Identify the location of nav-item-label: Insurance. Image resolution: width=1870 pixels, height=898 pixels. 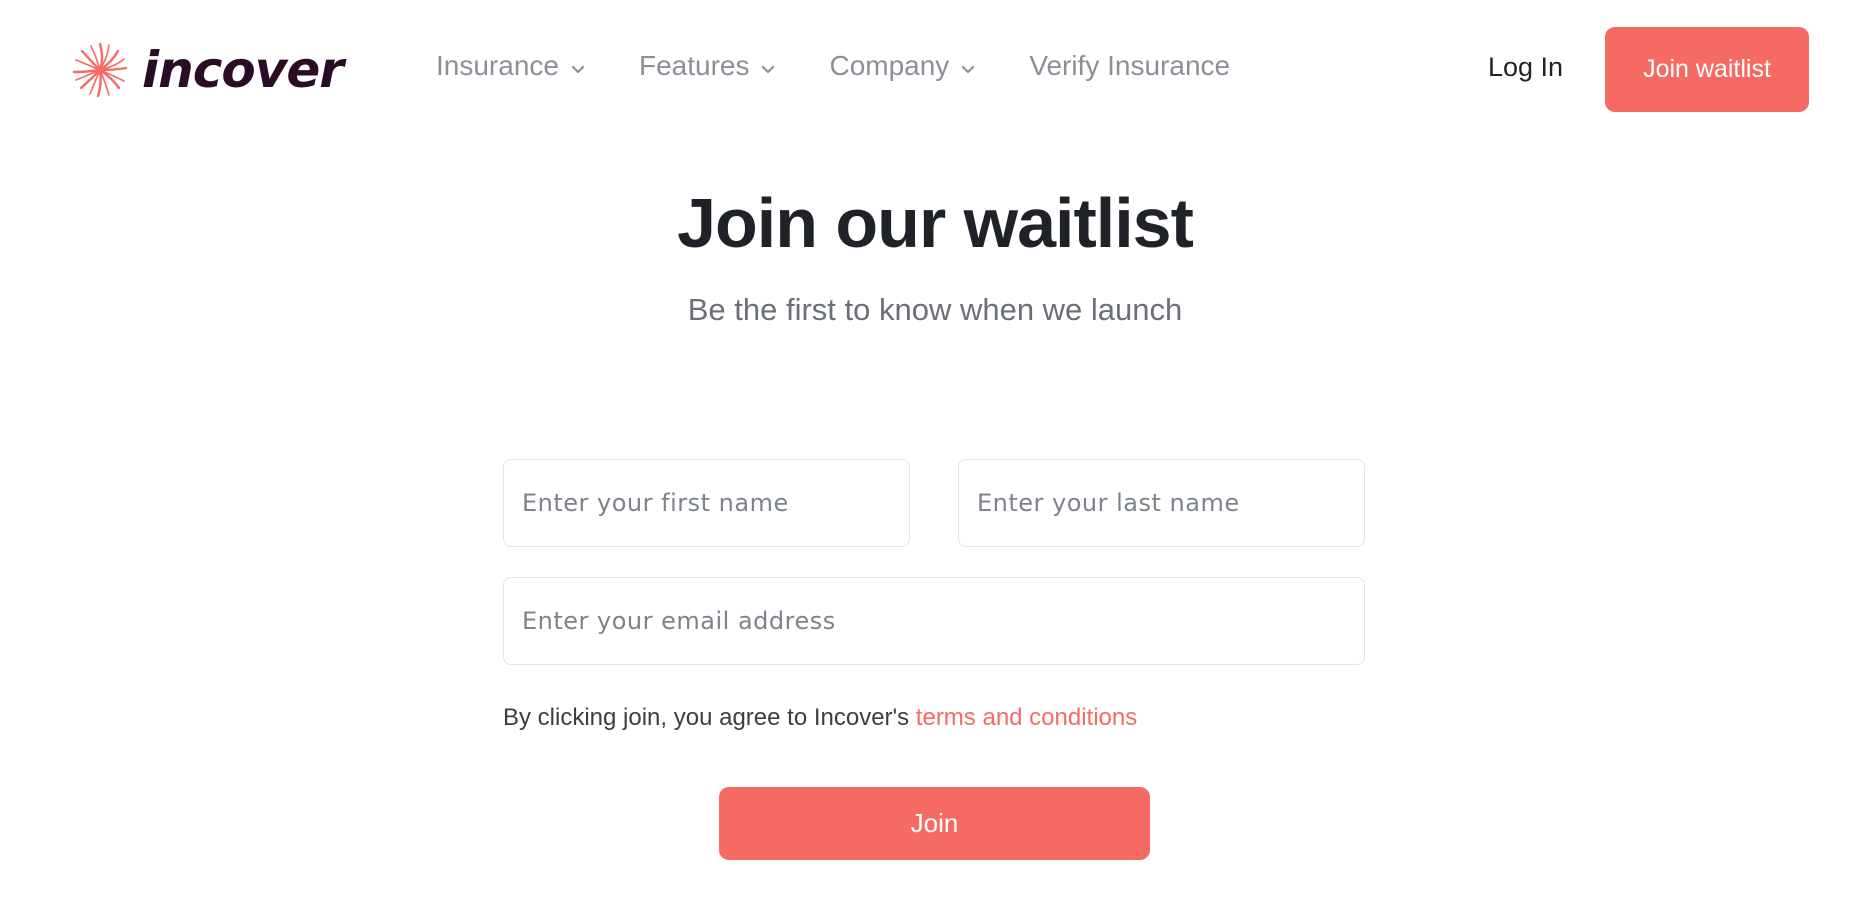
(497, 65).